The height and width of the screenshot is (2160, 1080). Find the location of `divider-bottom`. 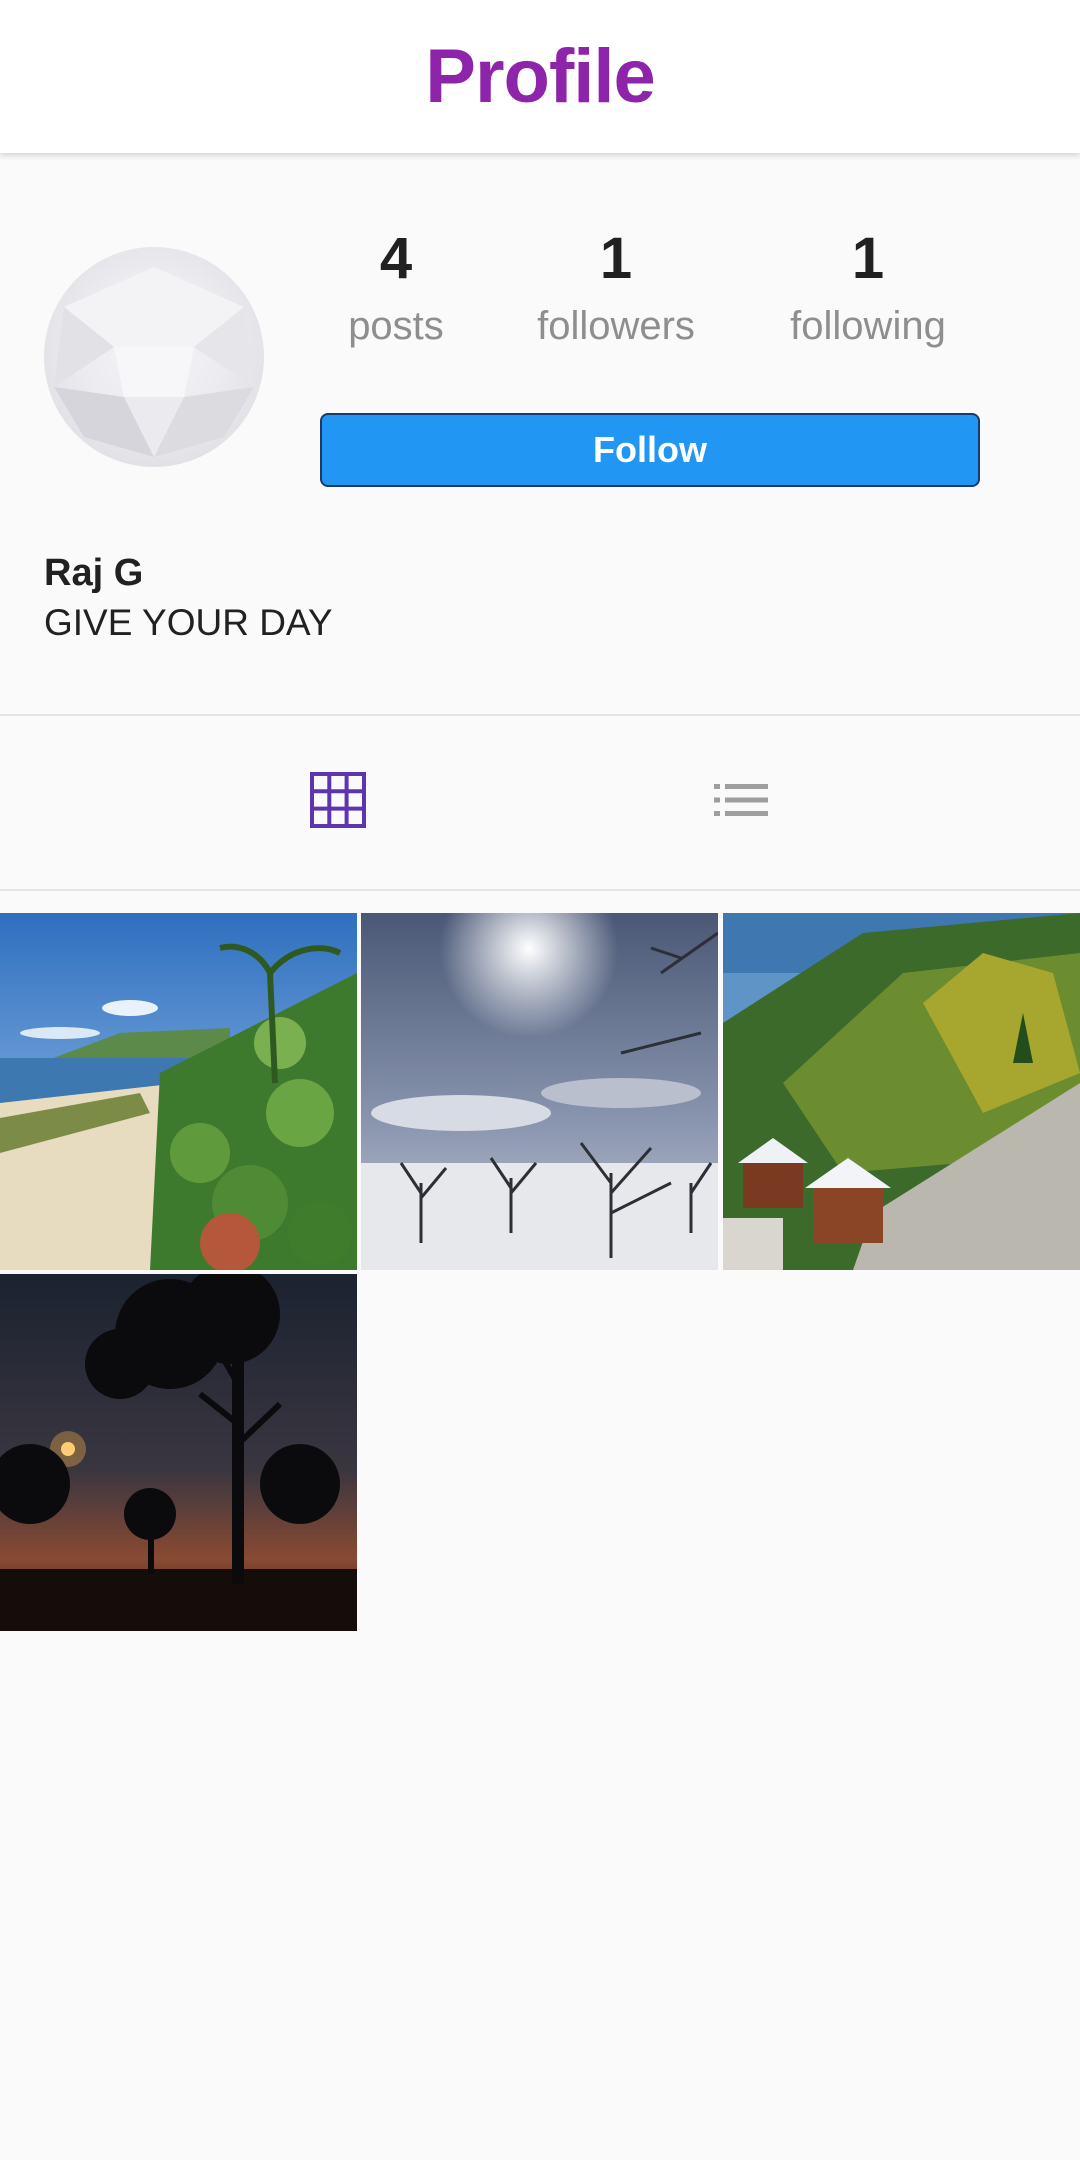

divider-bottom is located at coordinates (540, 890).